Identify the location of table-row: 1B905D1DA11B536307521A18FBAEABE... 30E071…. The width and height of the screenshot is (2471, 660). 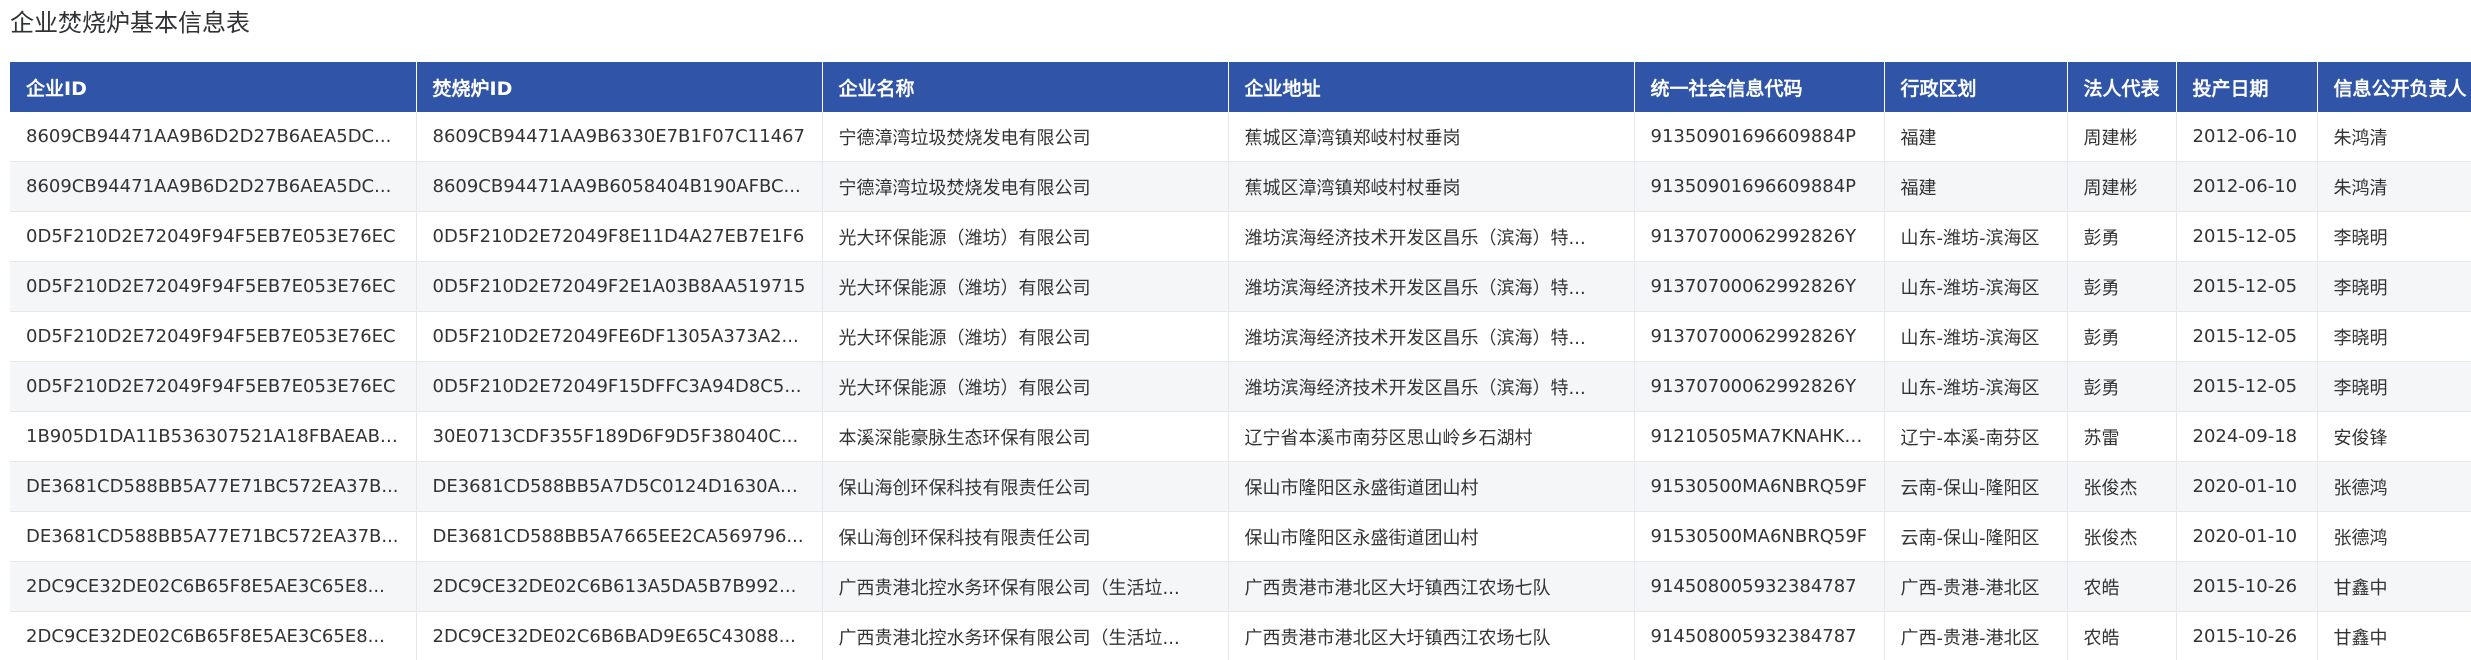
(1240, 436).